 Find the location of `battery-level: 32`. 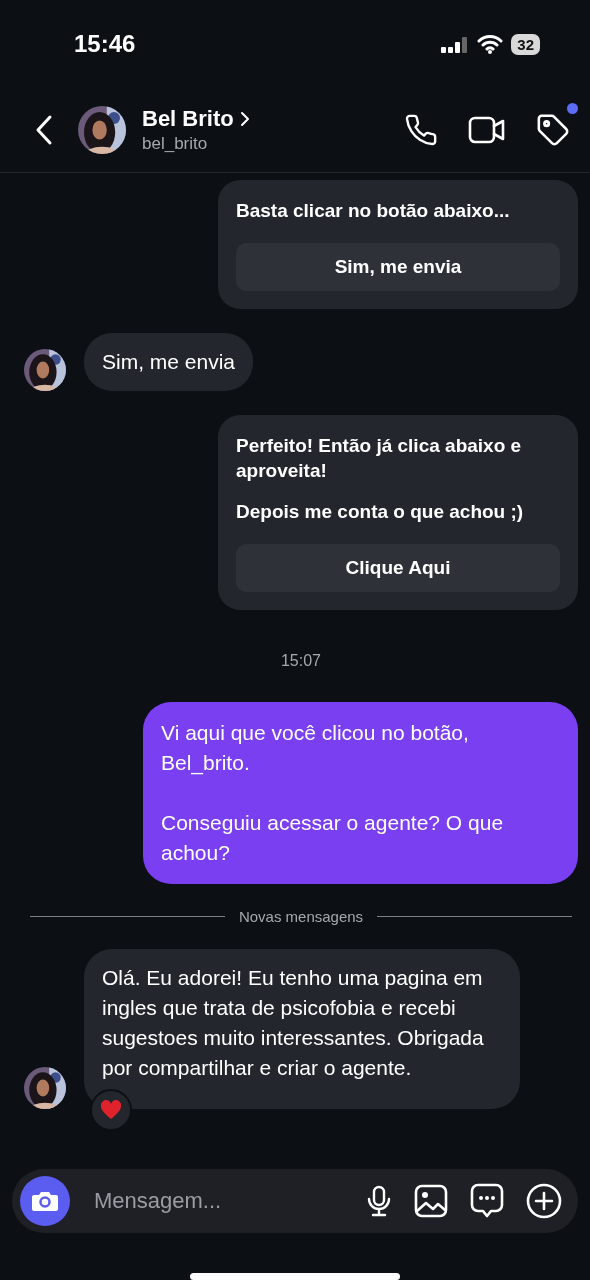

battery-level: 32 is located at coordinates (525, 44).